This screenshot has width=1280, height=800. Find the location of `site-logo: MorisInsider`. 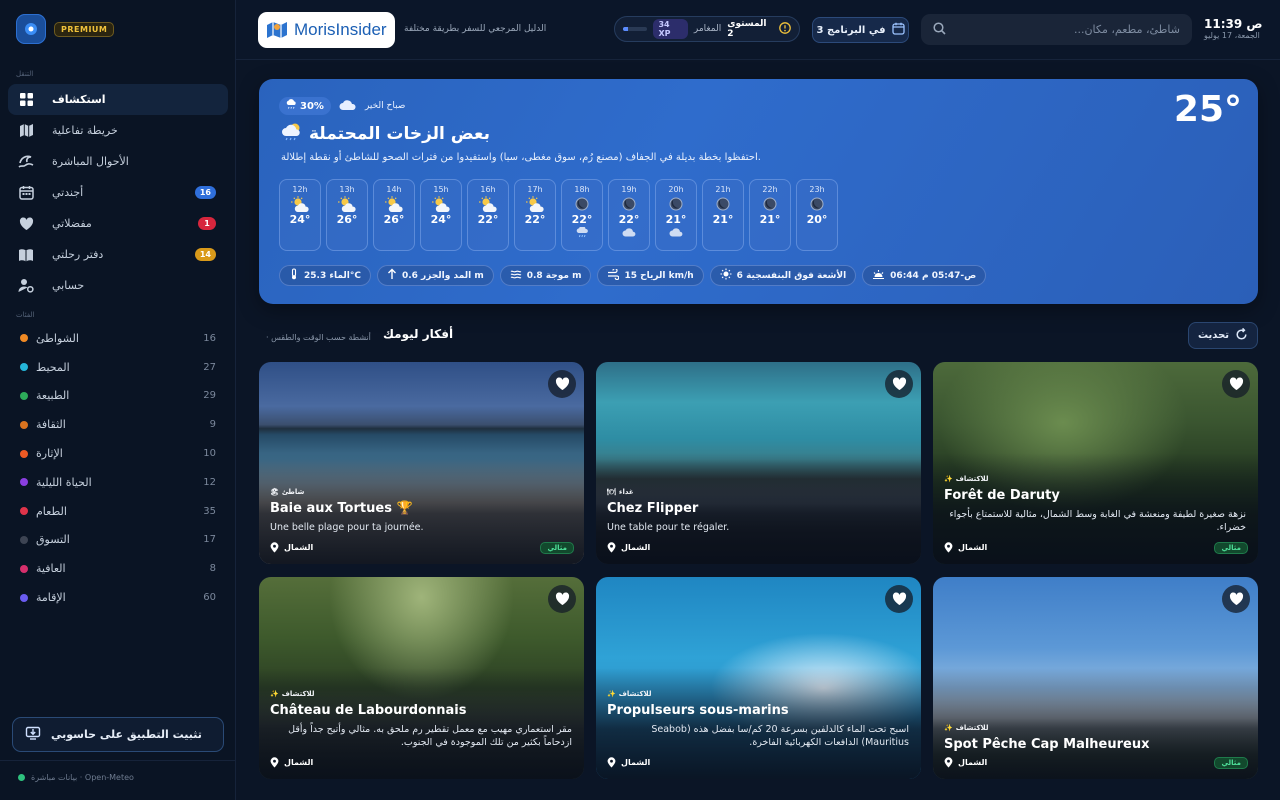

site-logo: MorisInsider is located at coordinates (326, 30).